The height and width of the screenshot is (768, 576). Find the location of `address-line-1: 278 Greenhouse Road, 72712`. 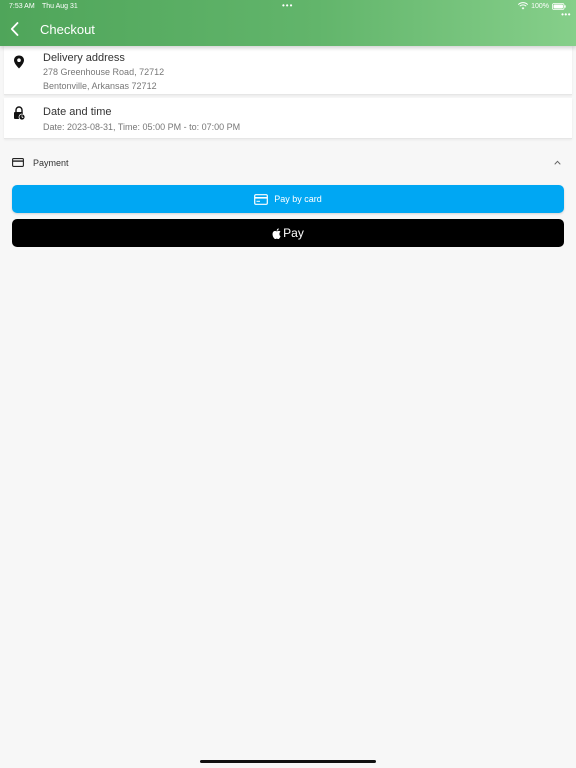

address-line-1: 278 Greenhouse Road, 72712 is located at coordinates (104, 72).